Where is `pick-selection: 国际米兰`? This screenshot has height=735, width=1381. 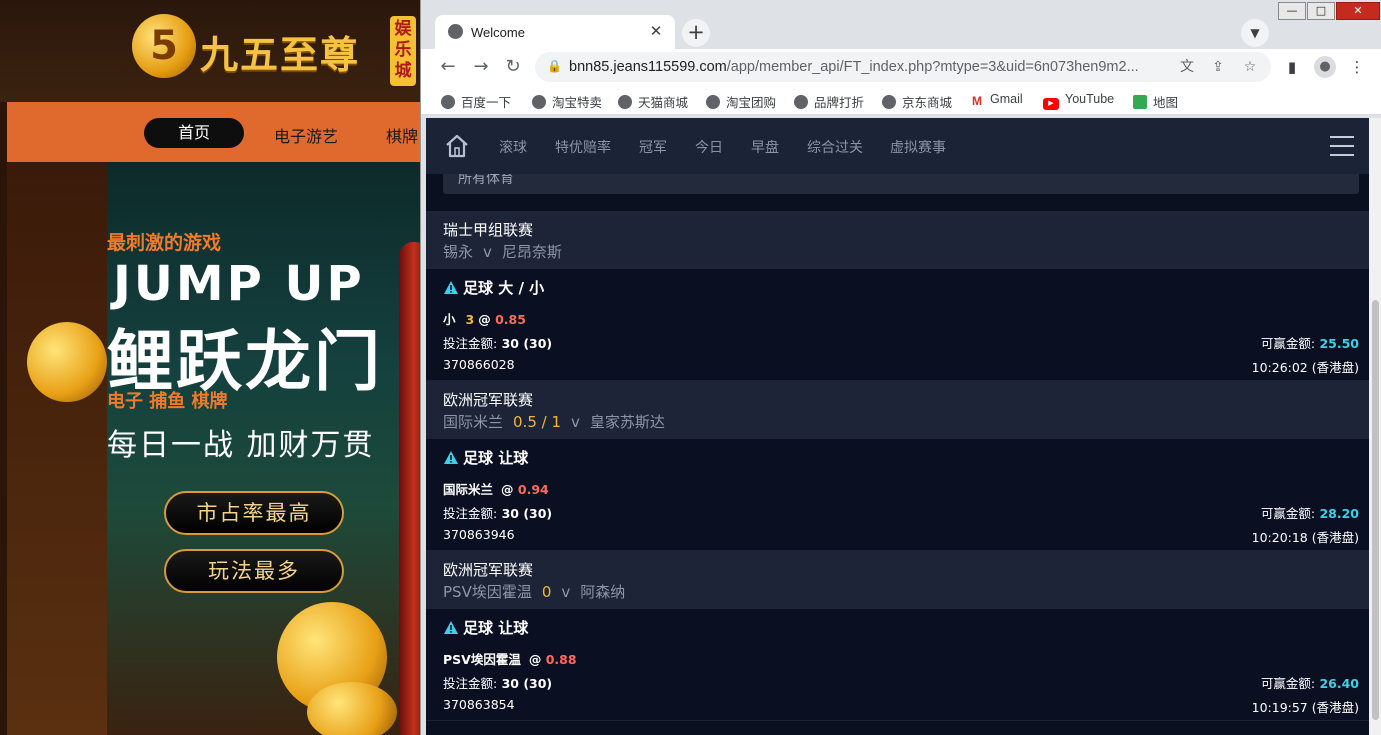
pick-selection: 国际米兰 is located at coordinates (468, 489).